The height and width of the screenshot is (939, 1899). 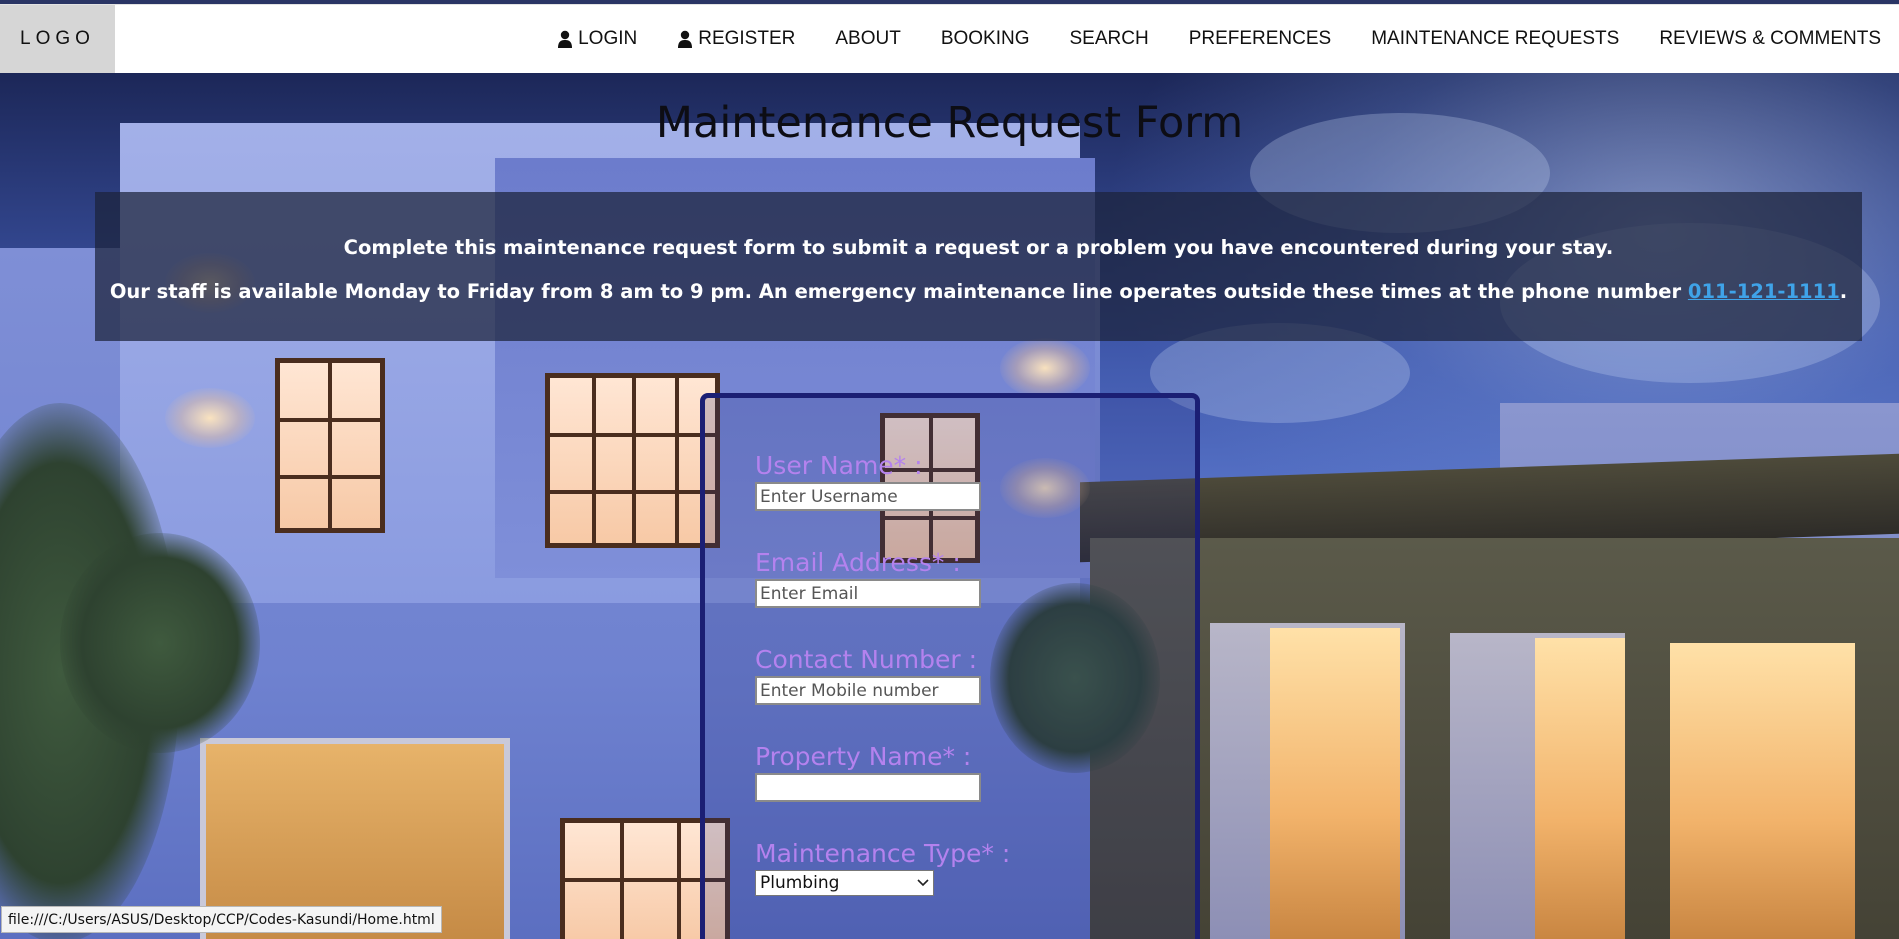 What do you see at coordinates (868, 787) in the screenshot?
I see `property-name-input` at bounding box center [868, 787].